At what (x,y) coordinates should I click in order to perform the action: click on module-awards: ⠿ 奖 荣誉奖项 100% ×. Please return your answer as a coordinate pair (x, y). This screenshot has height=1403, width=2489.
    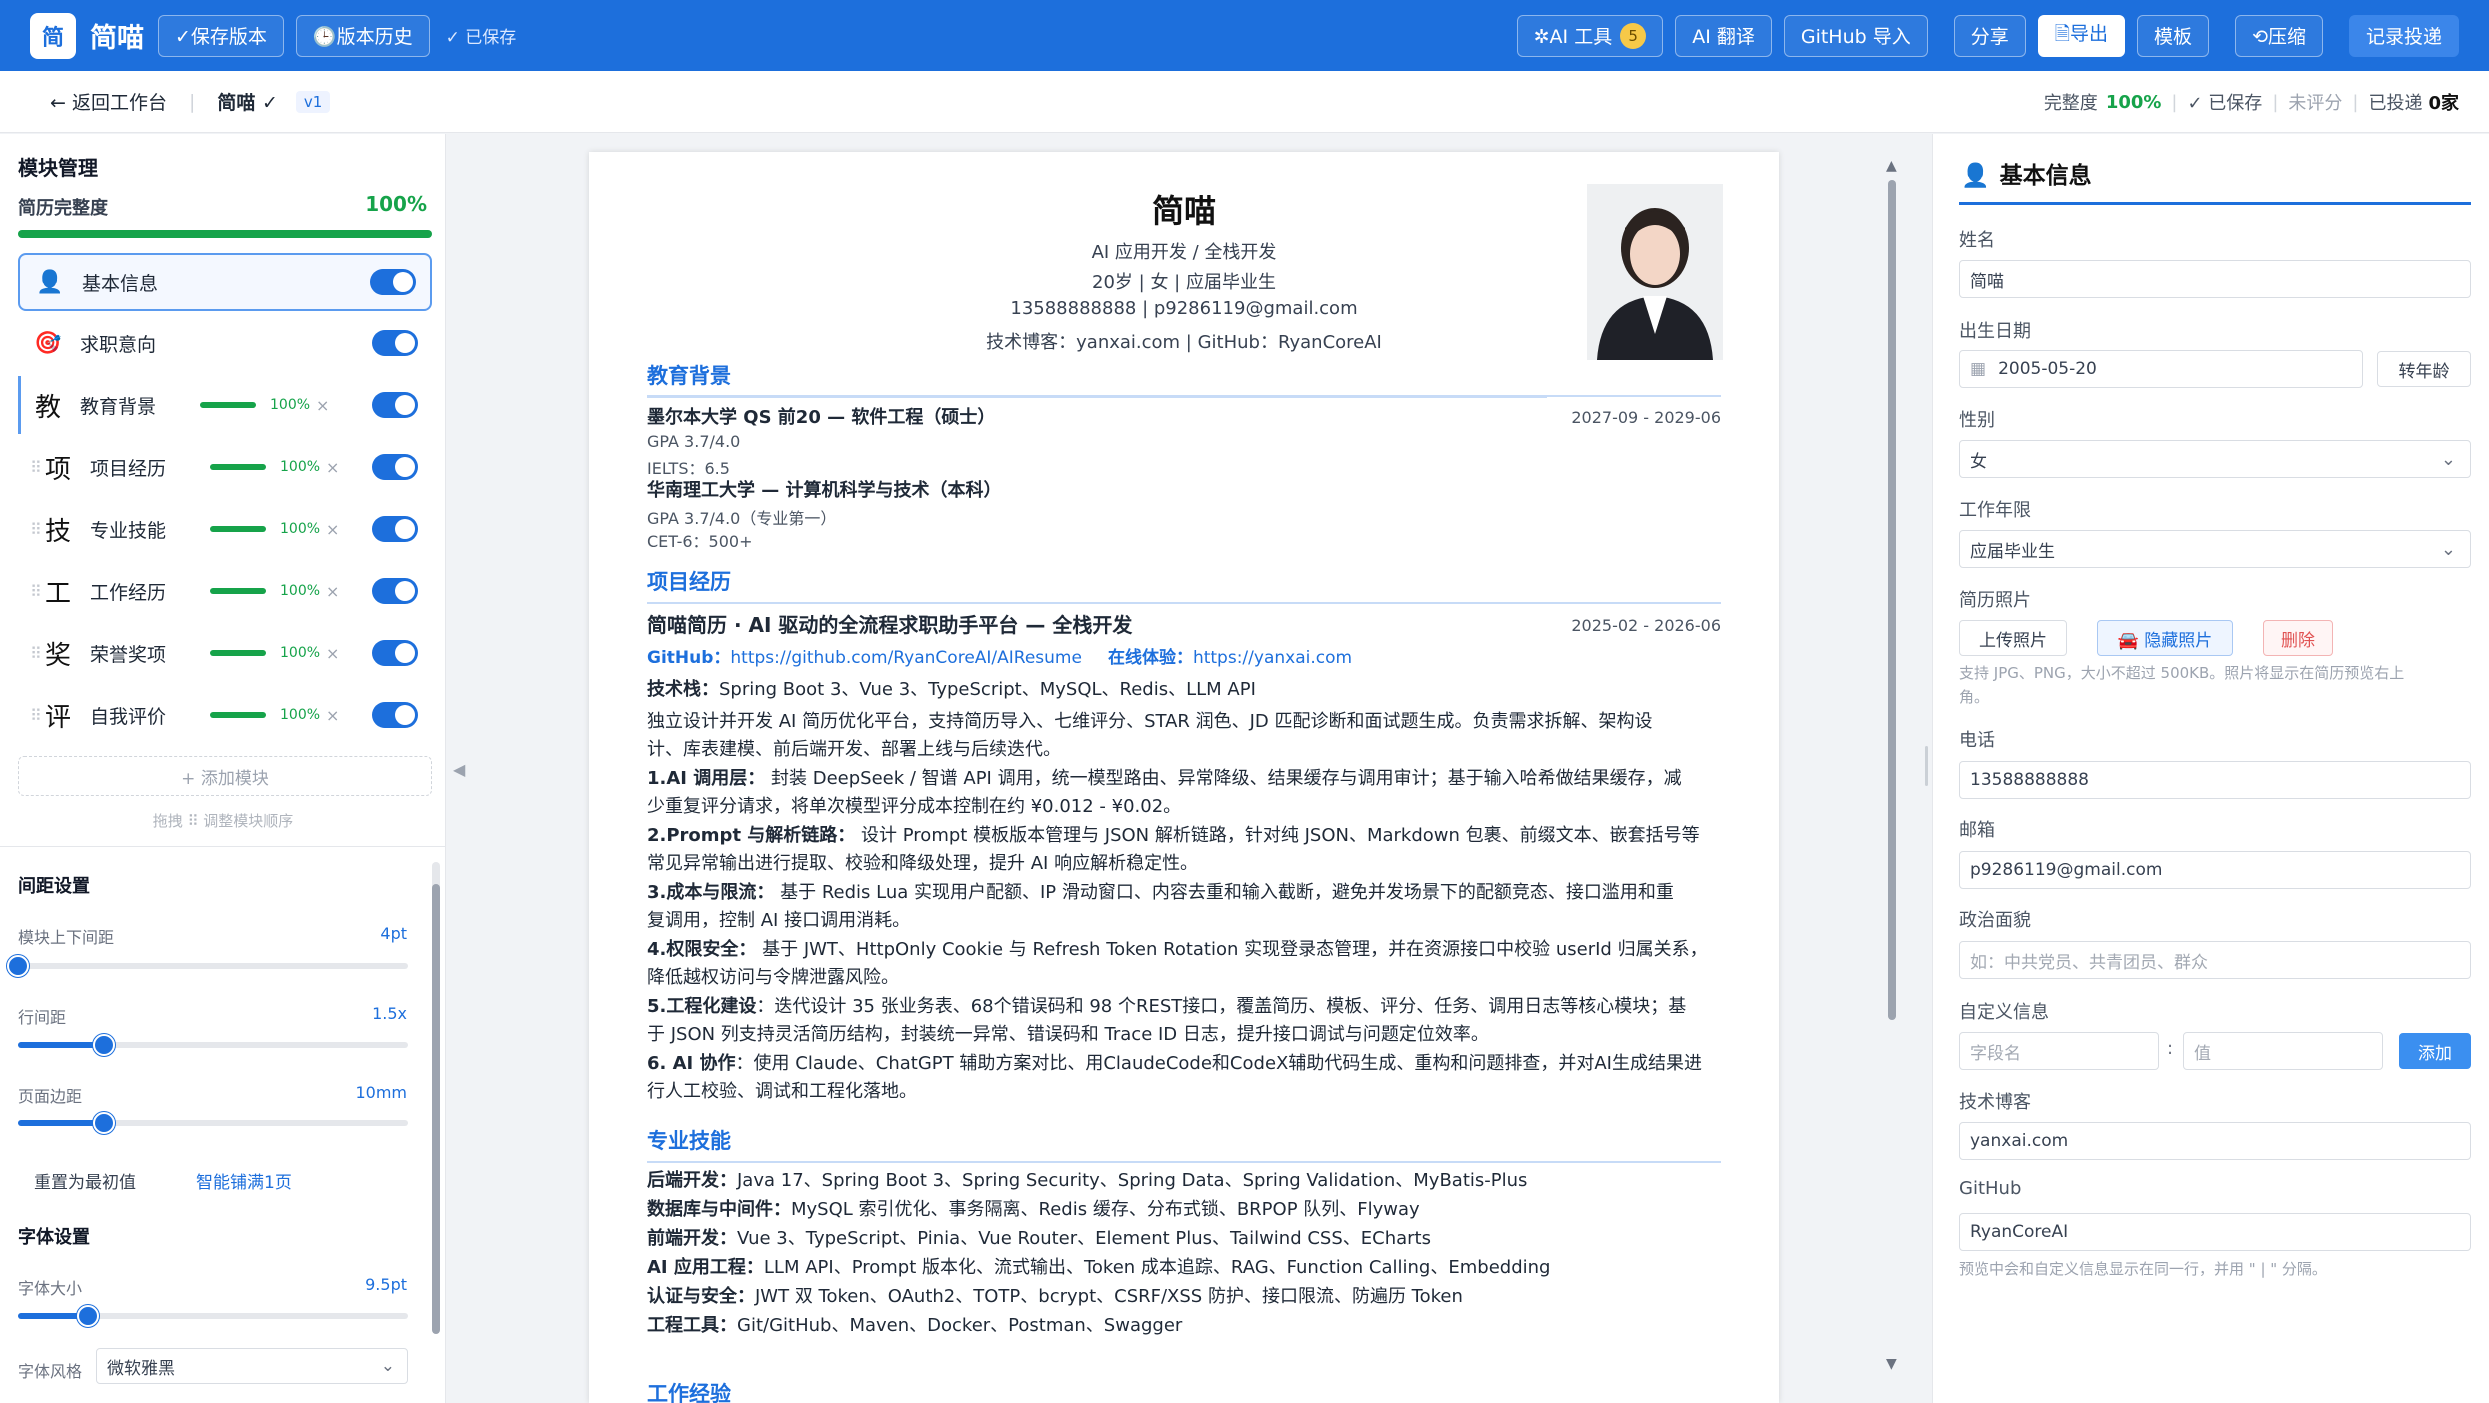
    Looking at the image, I should click on (225, 653).